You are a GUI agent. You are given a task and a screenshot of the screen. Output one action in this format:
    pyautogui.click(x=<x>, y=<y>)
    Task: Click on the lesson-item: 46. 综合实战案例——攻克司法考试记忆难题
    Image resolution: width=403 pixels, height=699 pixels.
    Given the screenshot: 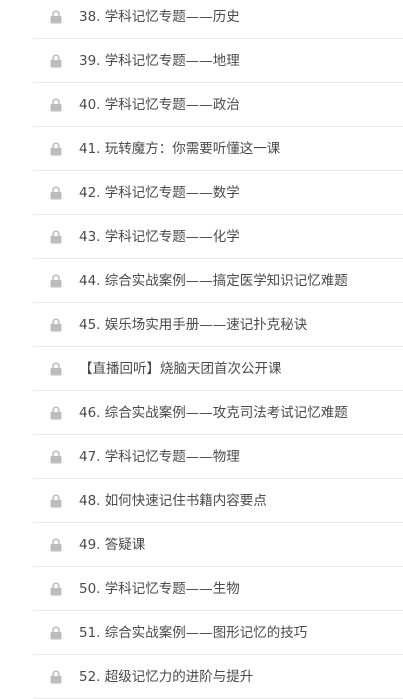 What is the action you would take?
    pyautogui.click(x=218, y=413)
    